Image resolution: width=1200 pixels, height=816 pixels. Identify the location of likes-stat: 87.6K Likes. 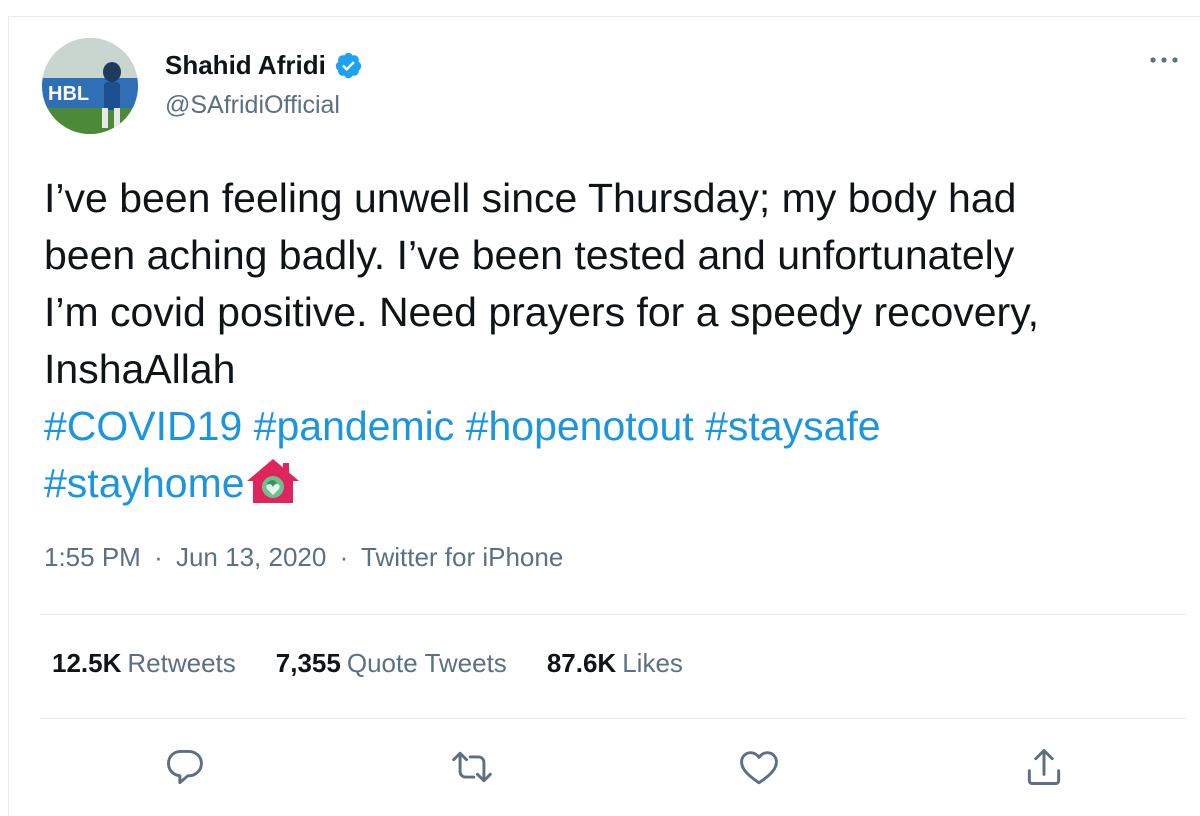
(615, 663).